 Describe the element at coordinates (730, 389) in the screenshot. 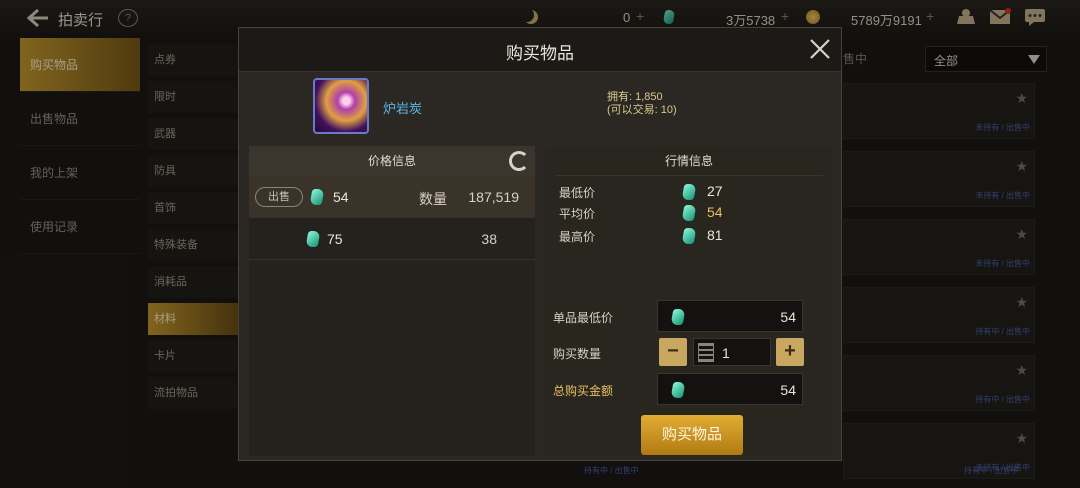

I see `total-field: 54` at that location.